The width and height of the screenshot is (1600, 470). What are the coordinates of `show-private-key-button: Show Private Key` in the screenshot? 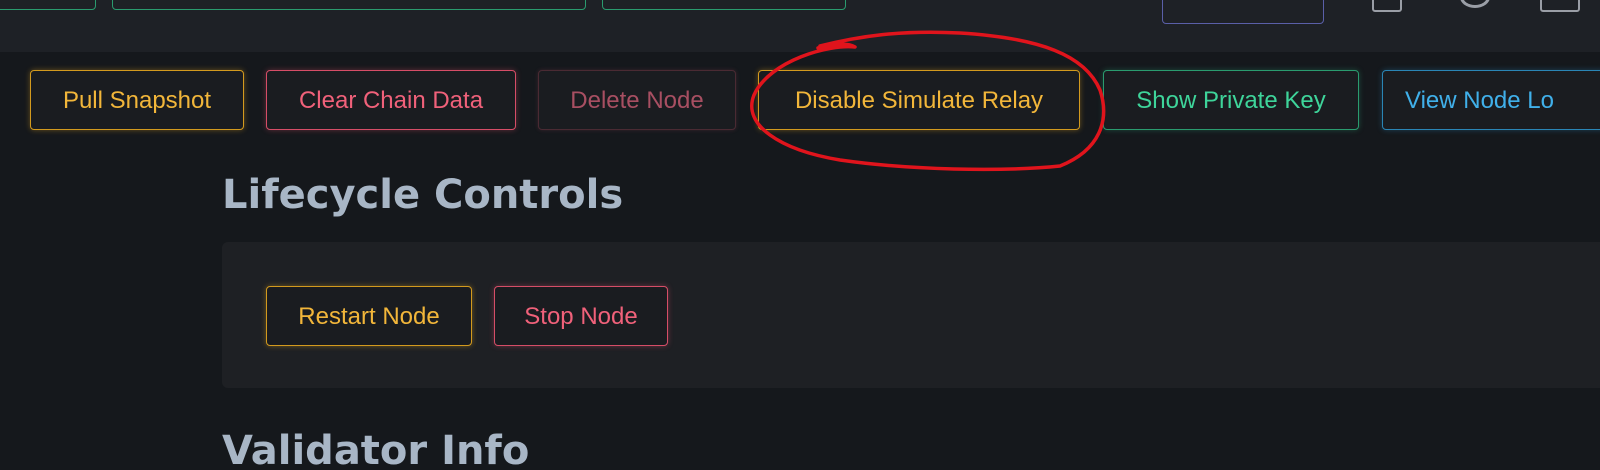 It's located at (1231, 100).